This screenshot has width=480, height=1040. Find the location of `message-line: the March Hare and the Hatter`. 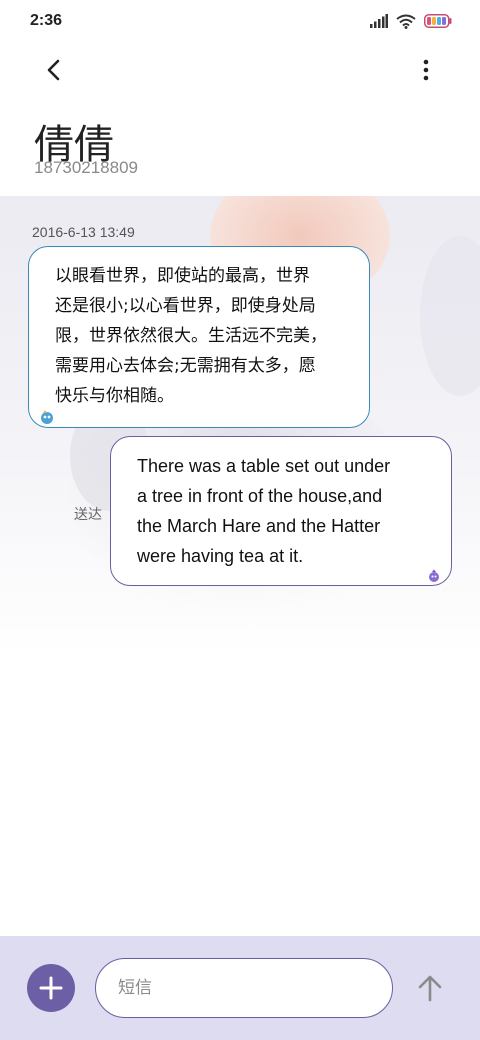

message-line: the March Hare and the Hatter is located at coordinates (259, 526).